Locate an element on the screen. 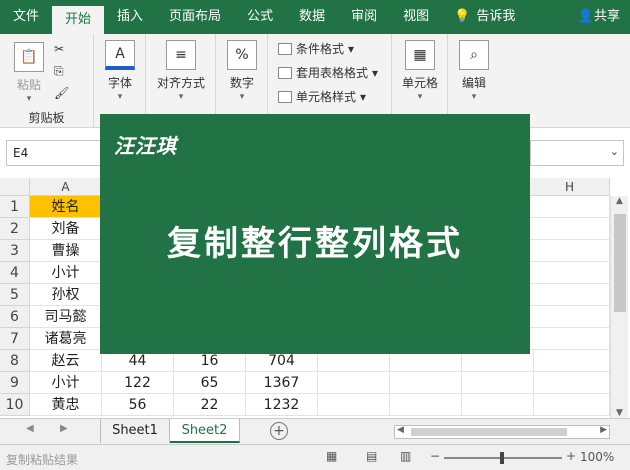 The width and height of the screenshot is (630, 470). scroll-down-icon: ▼ is located at coordinates (619, 413).